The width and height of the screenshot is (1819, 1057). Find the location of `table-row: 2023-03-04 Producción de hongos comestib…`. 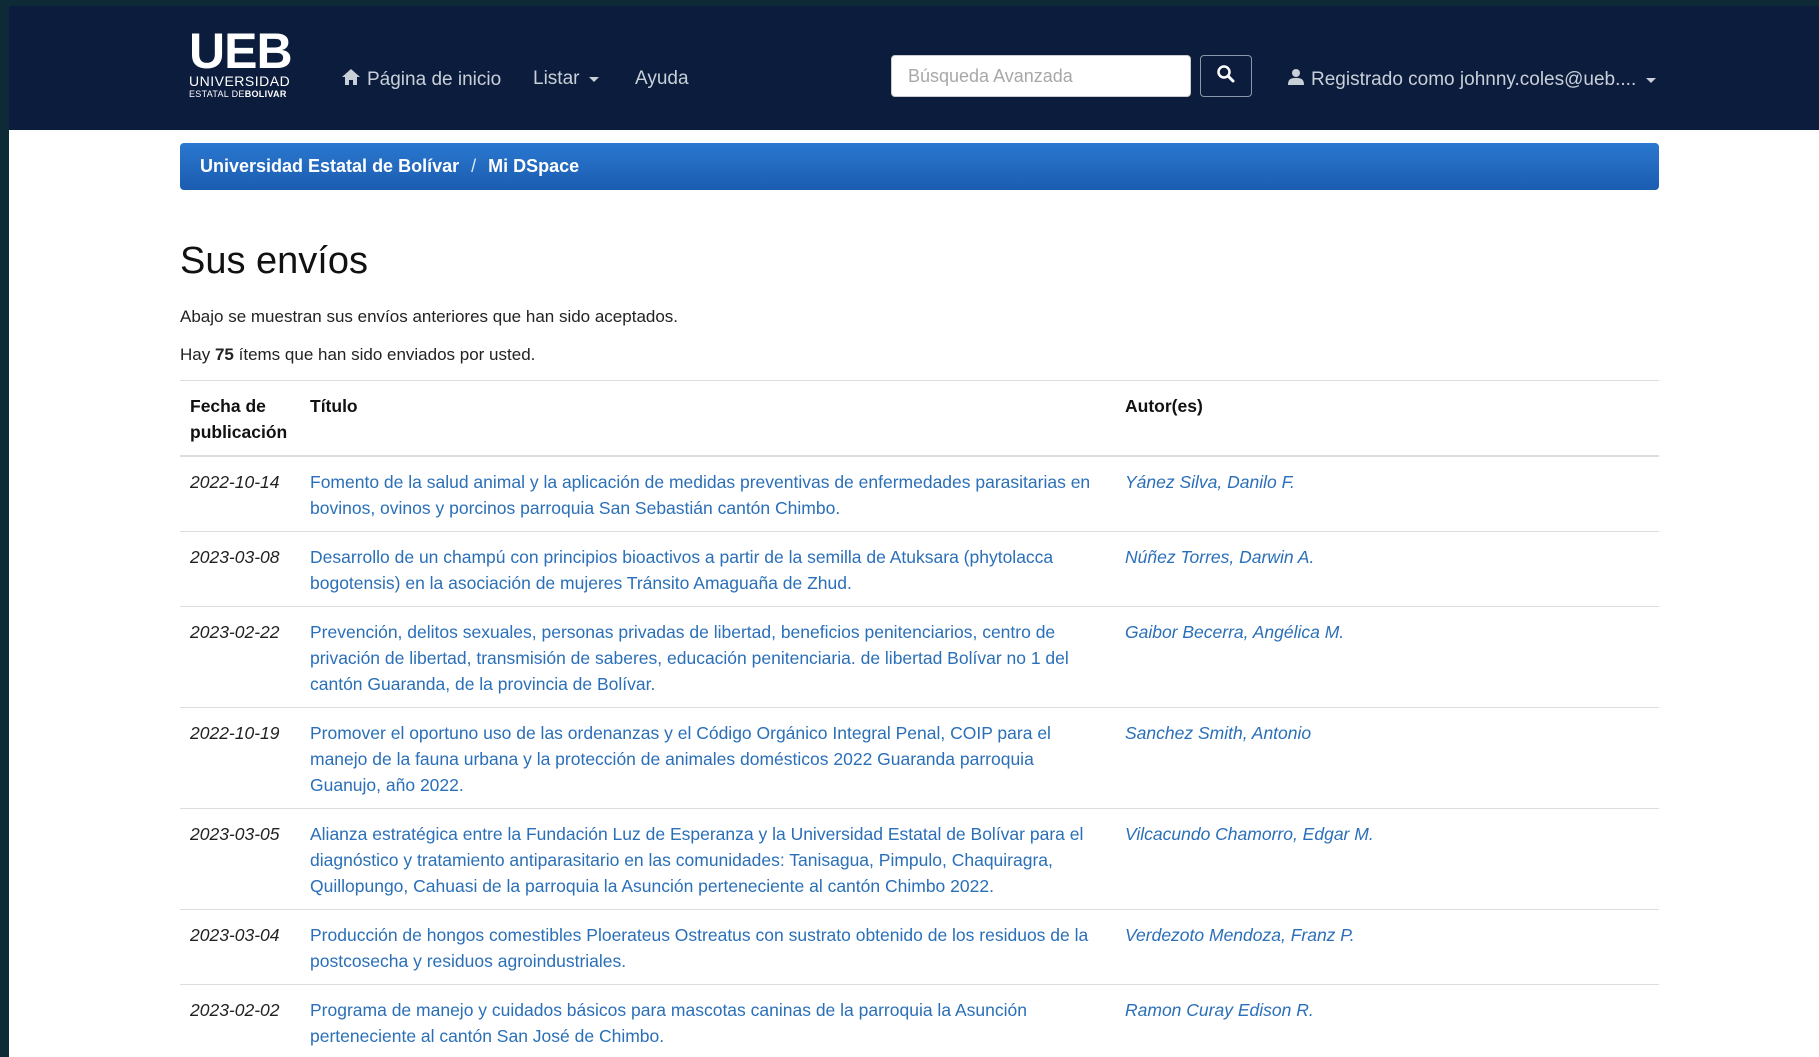

table-row: 2023-03-04 Producción de hongos comestib… is located at coordinates (919, 947).